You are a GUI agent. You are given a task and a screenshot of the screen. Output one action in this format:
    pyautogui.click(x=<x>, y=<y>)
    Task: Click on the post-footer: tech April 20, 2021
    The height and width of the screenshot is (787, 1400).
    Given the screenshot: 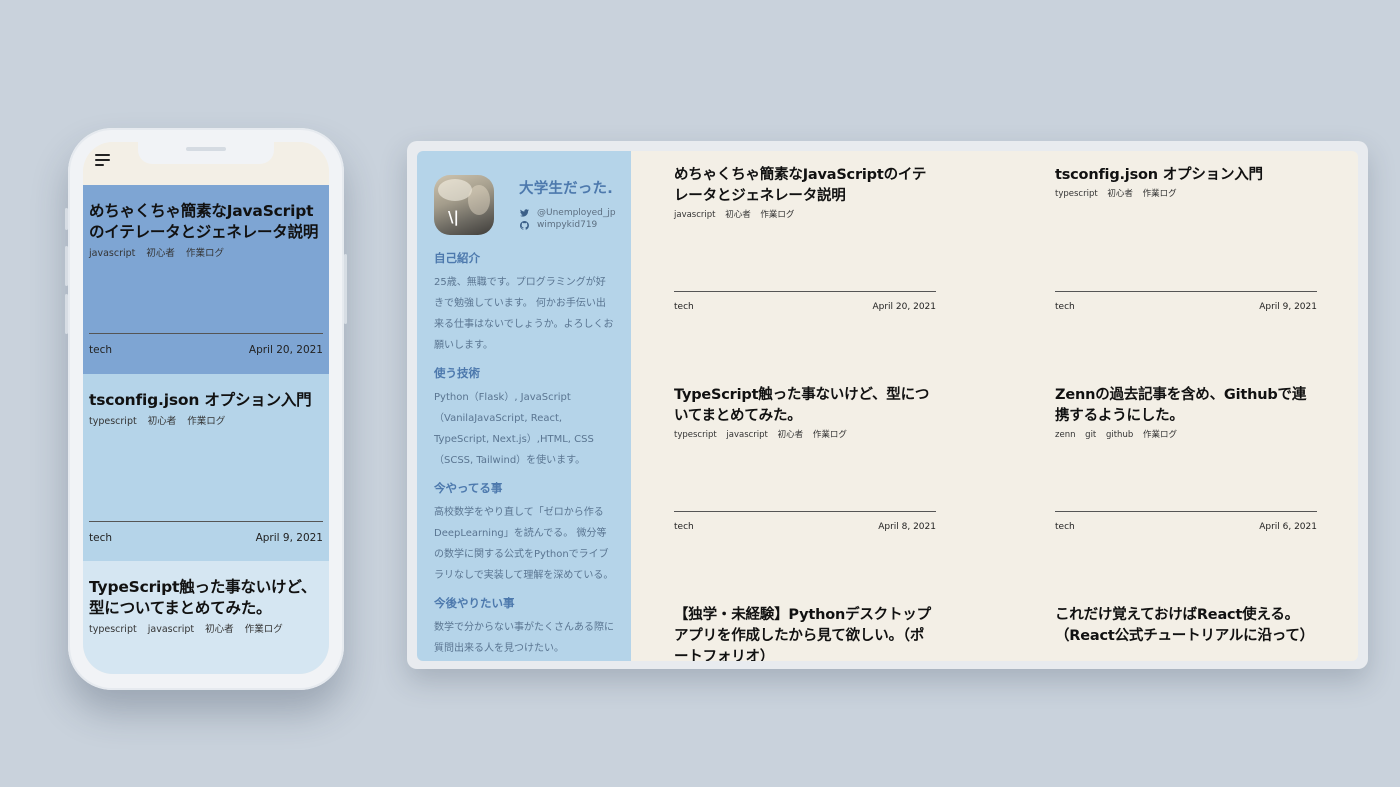 What is the action you would take?
    pyautogui.click(x=206, y=350)
    